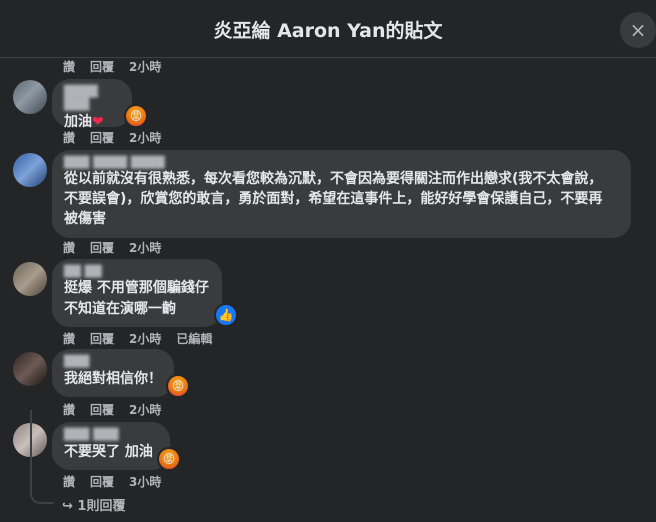  Describe the element at coordinates (119, 66) in the screenshot. I see `comment-actions-top: 讚 回覆 2小時` at that location.